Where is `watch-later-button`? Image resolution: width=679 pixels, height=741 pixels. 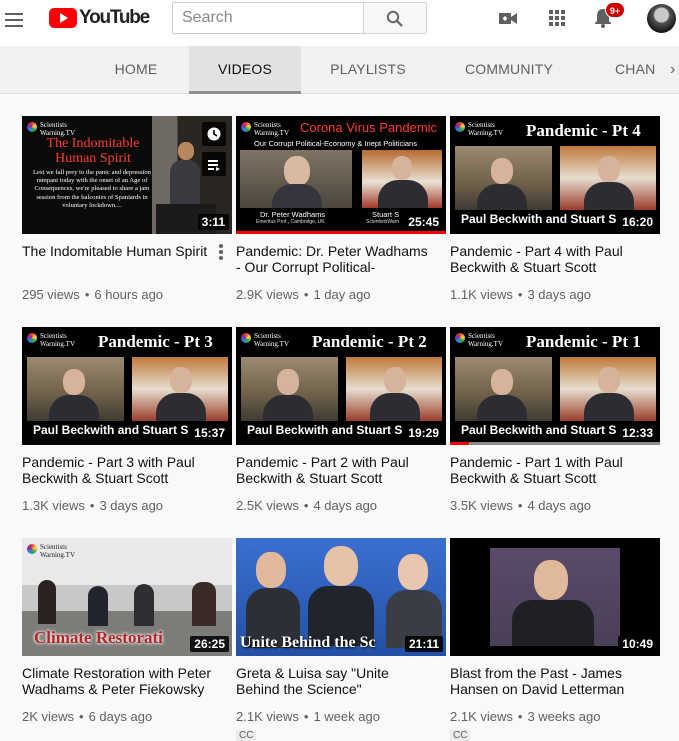
watch-later-button is located at coordinates (214, 134).